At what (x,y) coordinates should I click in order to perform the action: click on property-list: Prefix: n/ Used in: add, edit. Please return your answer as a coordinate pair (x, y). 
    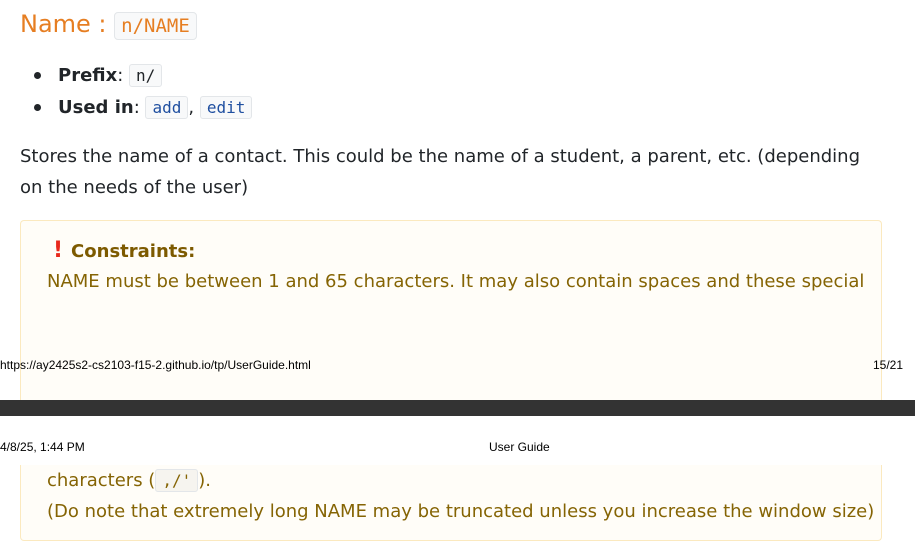
    Looking at the image, I should click on (138, 92).